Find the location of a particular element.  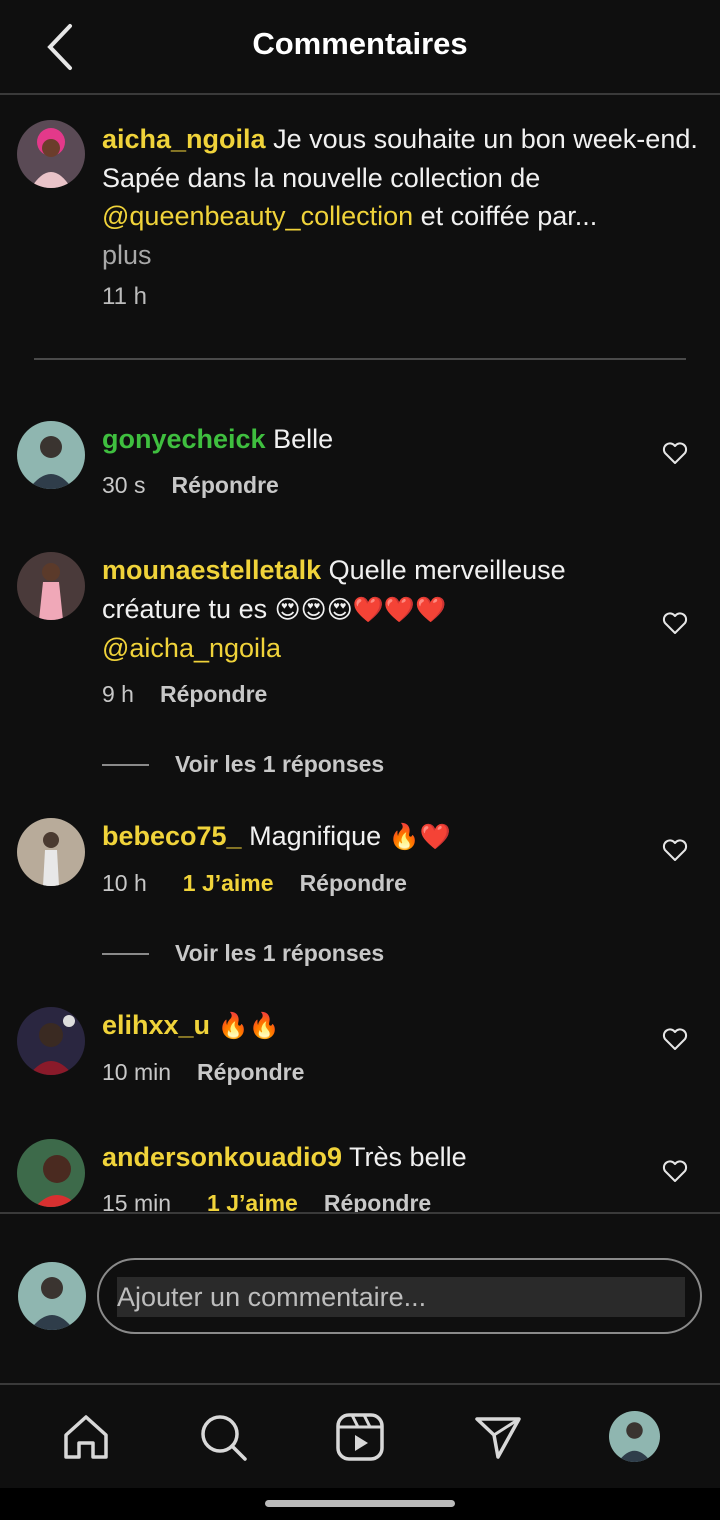

comment-time: 15 min is located at coordinates (137, 1201).